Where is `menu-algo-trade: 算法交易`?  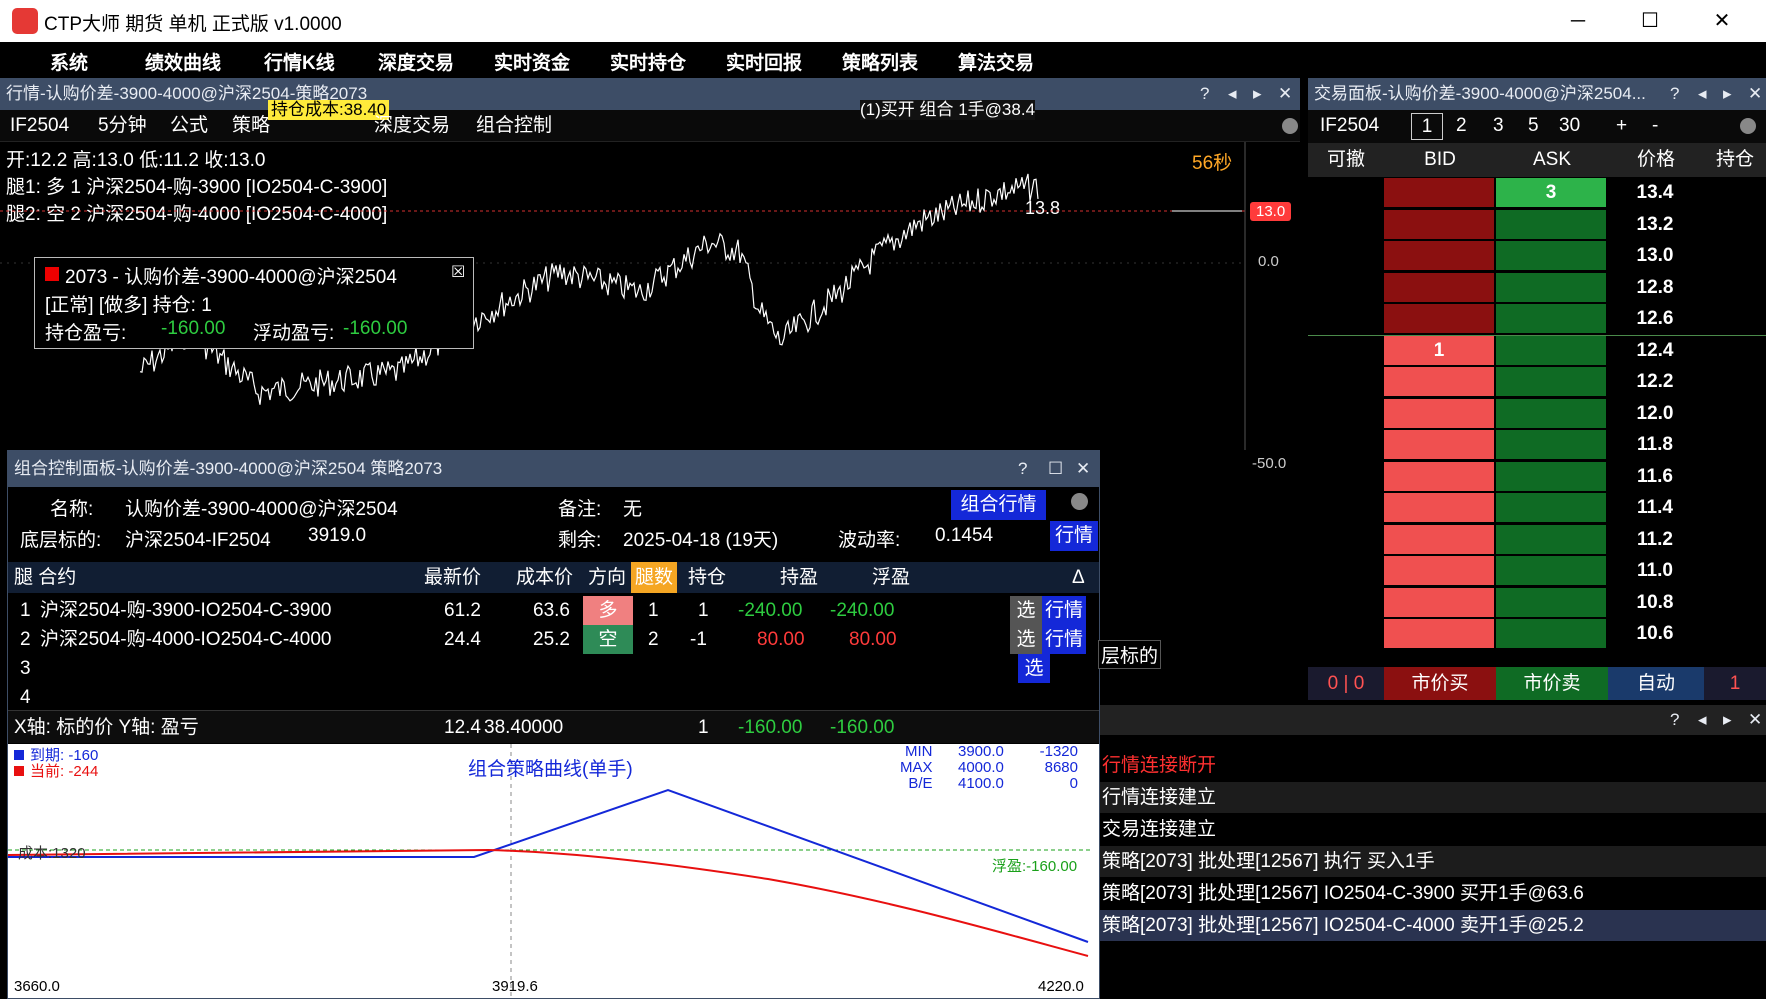 menu-algo-trade: 算法交易 is located at coordinates (996, 61).